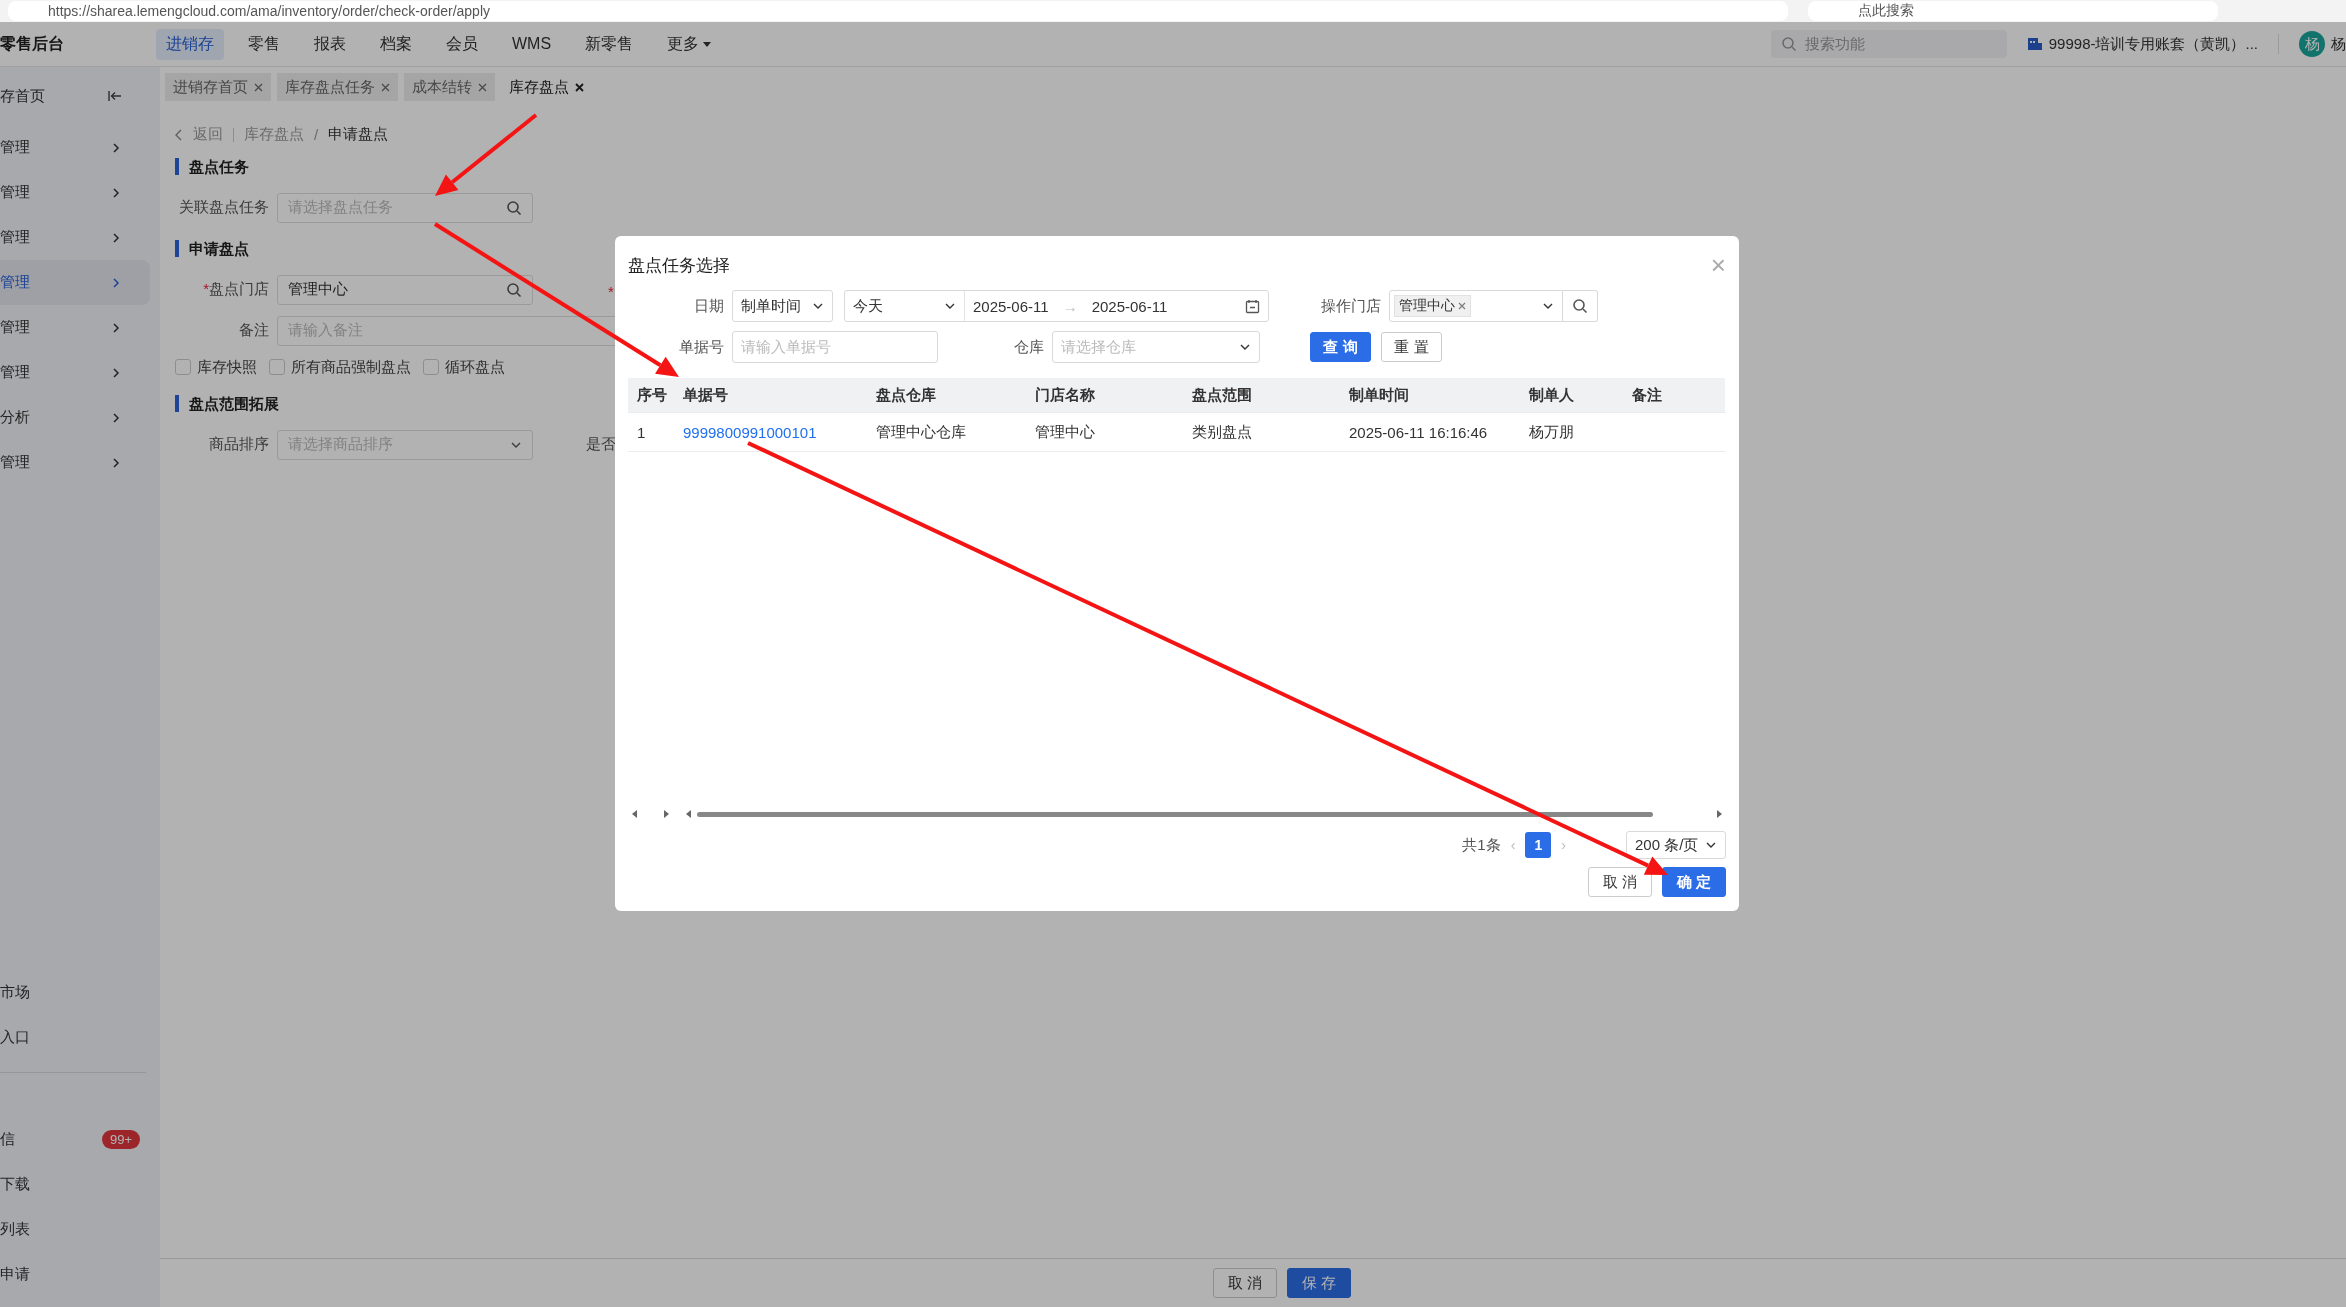 This screenshot has width=2346, height=1307. I want to click on address-bar: https://sharea.lemengcloud.com/ama/inventory/order/check-order/apply, so click(898, 11).